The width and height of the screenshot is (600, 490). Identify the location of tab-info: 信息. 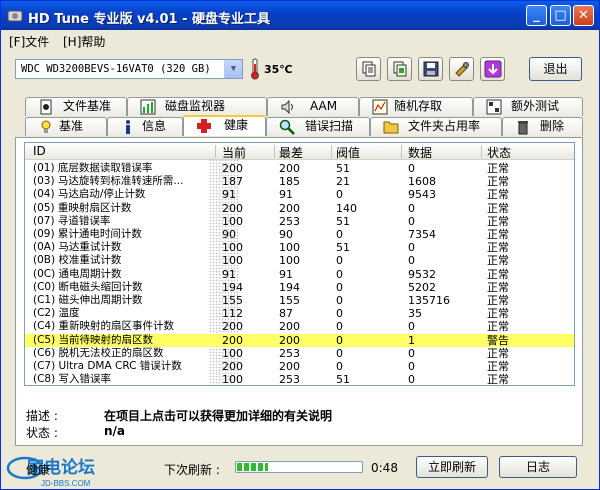
(145, 126).